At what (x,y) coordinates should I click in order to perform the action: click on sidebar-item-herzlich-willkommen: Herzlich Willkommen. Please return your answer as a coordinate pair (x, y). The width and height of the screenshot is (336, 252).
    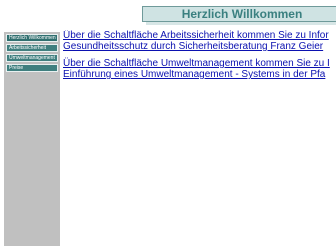
    Looking at the image, I should click on (32, 38).